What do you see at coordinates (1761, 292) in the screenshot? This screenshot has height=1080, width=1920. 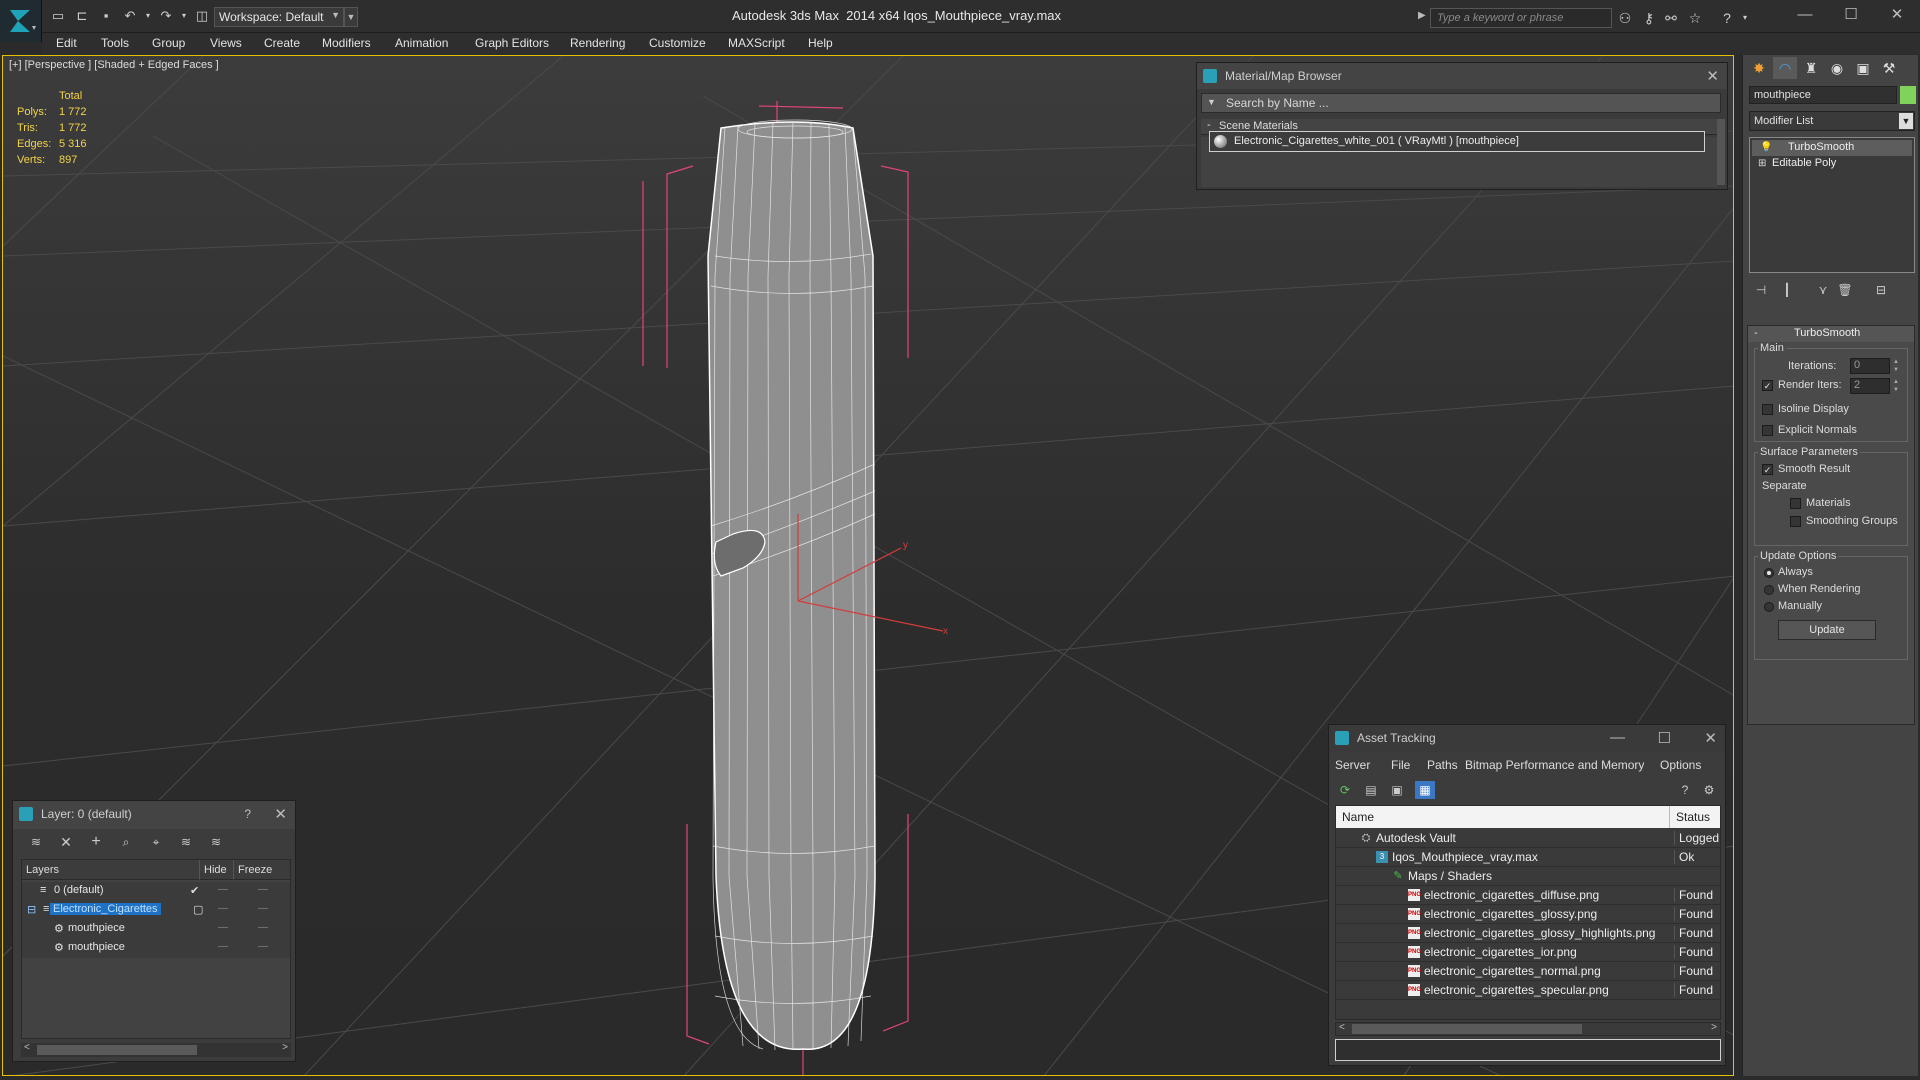 I see `pin-stack-icon: ⊣` at bounding box center [1761, 292].